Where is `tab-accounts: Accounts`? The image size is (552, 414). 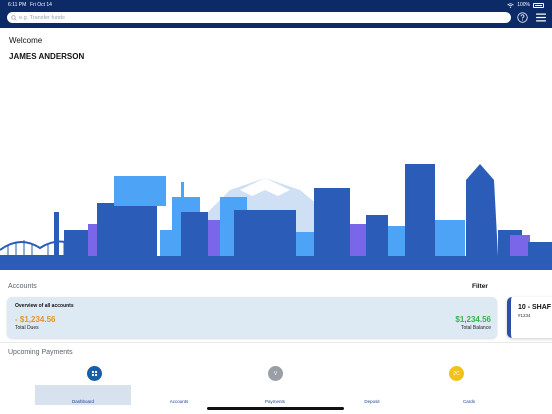
tab-accounts: Accounts is located at coordinates (179, 395).